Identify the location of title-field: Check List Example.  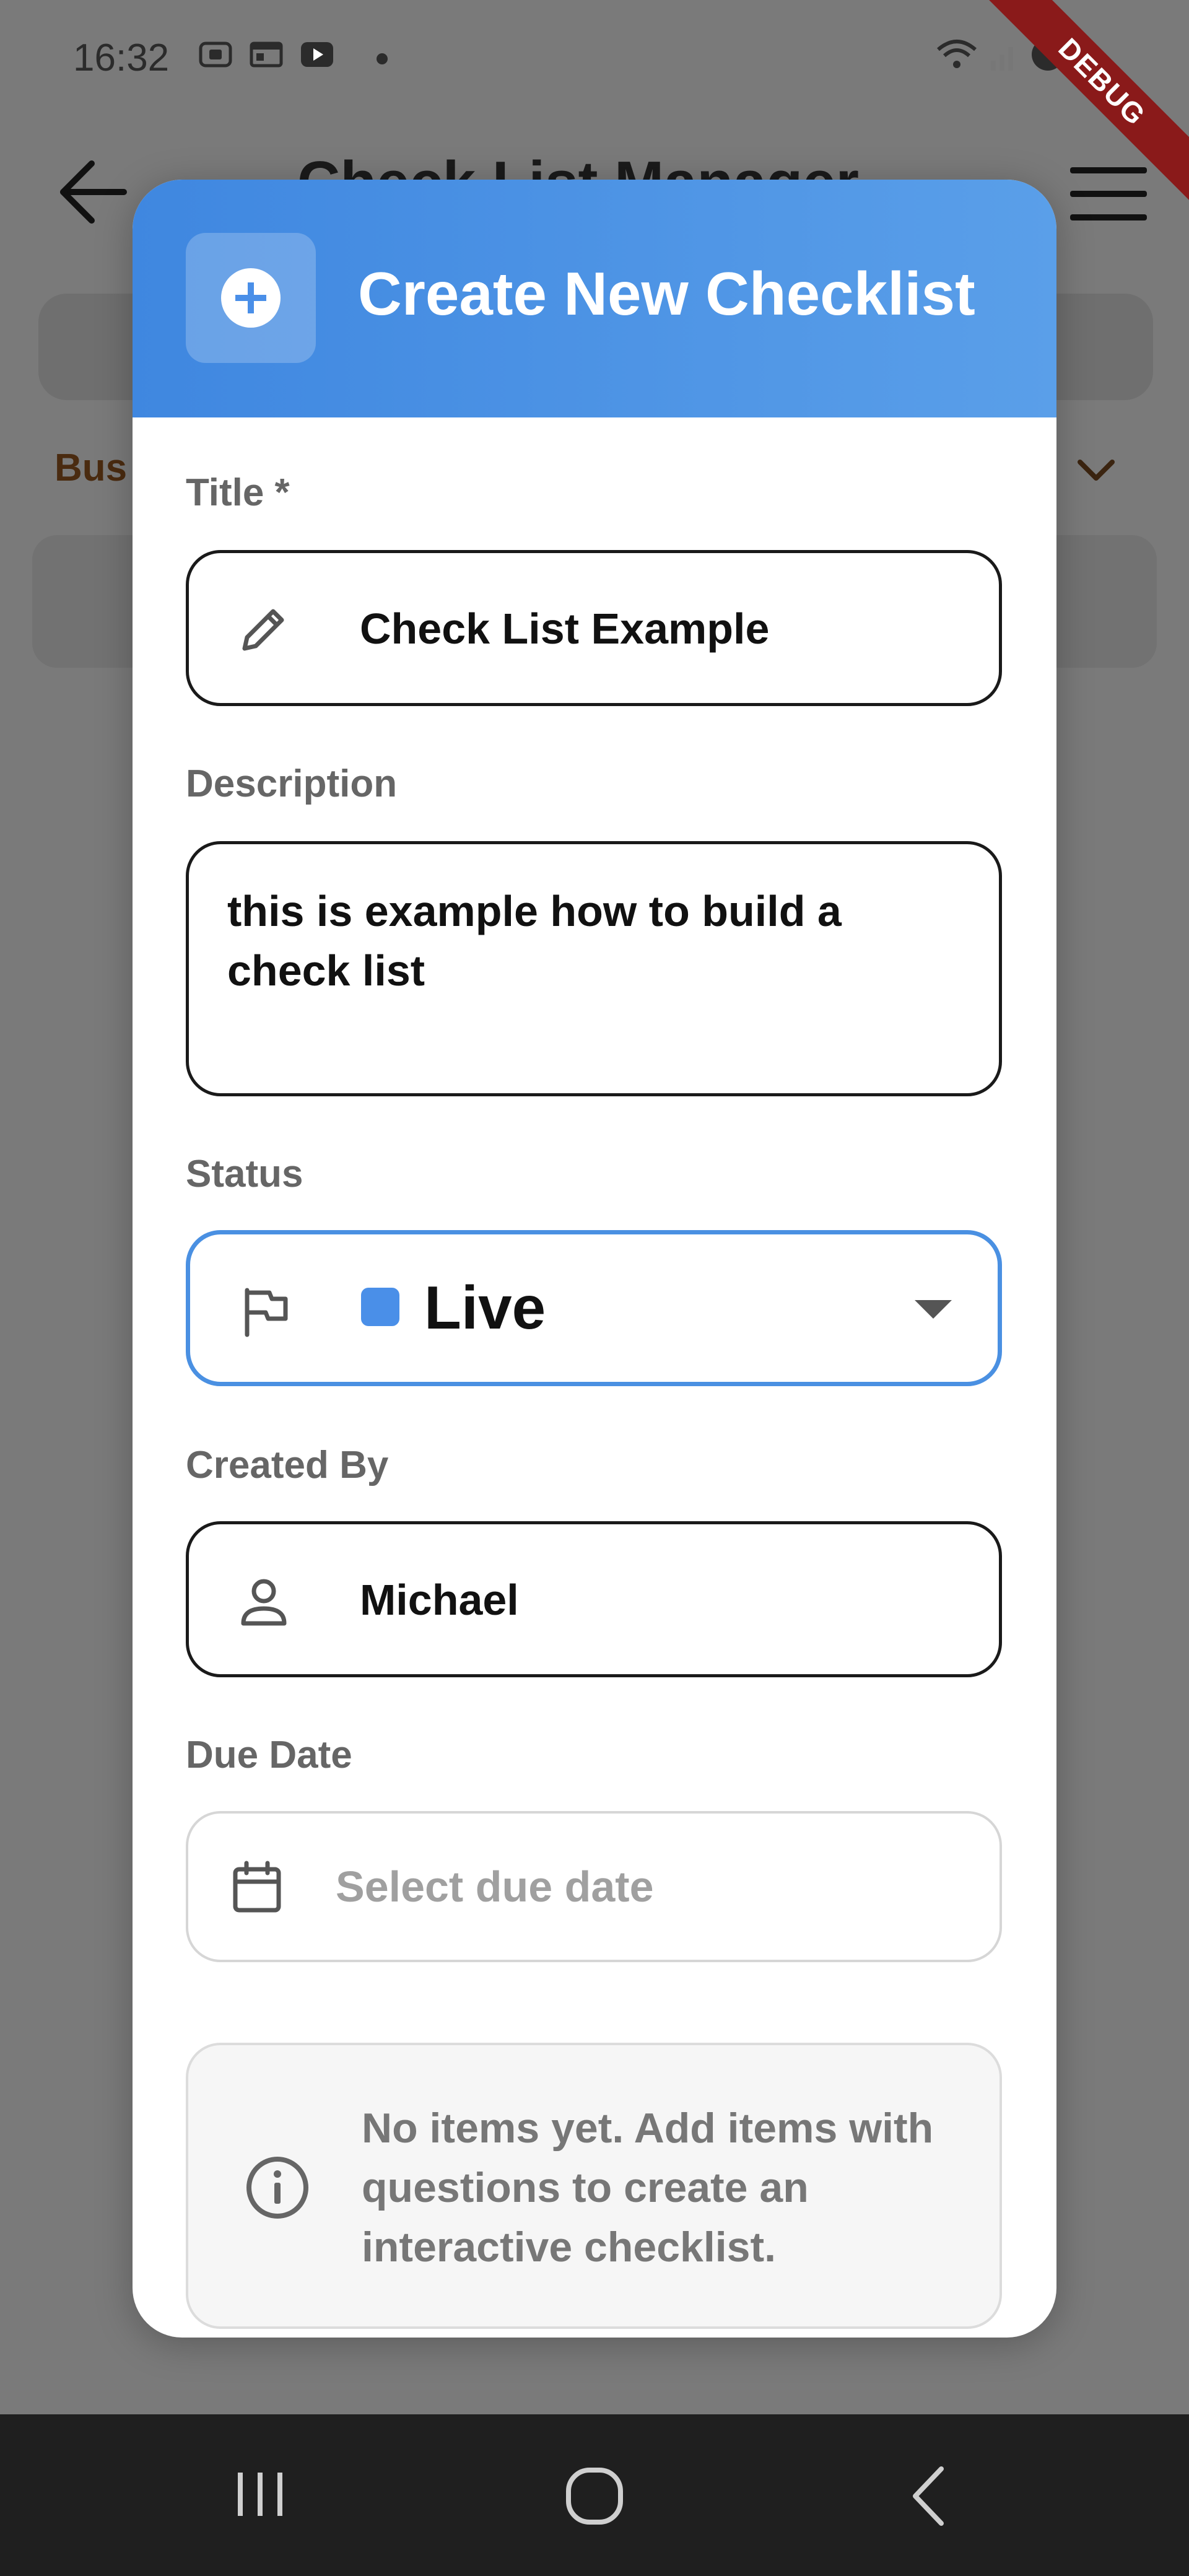
(594, 628).